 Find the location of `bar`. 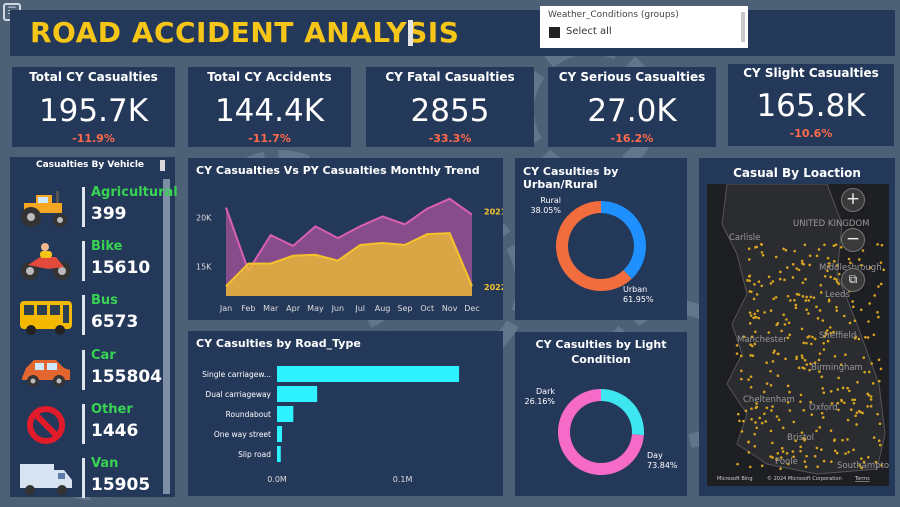

bar is located at coordinates (297, 394).